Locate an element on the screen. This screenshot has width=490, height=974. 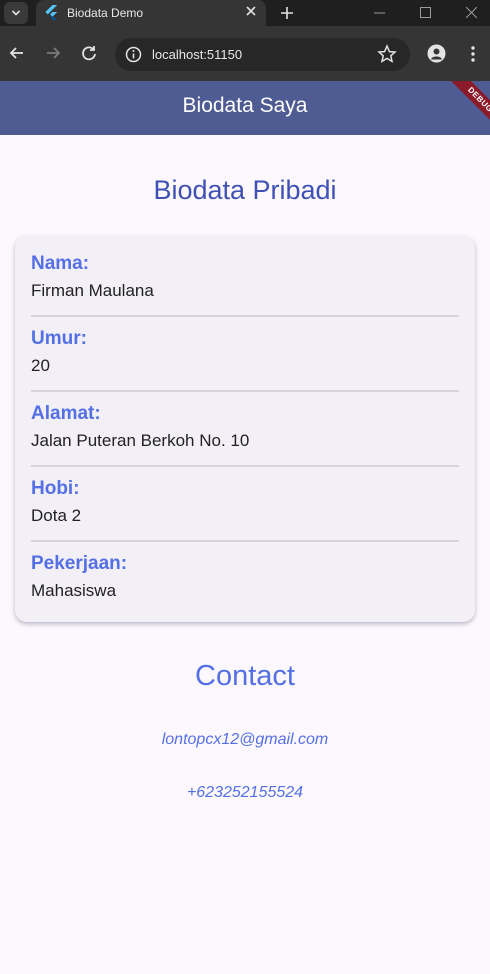
minimize-icon is located at coordinates (379, 13).